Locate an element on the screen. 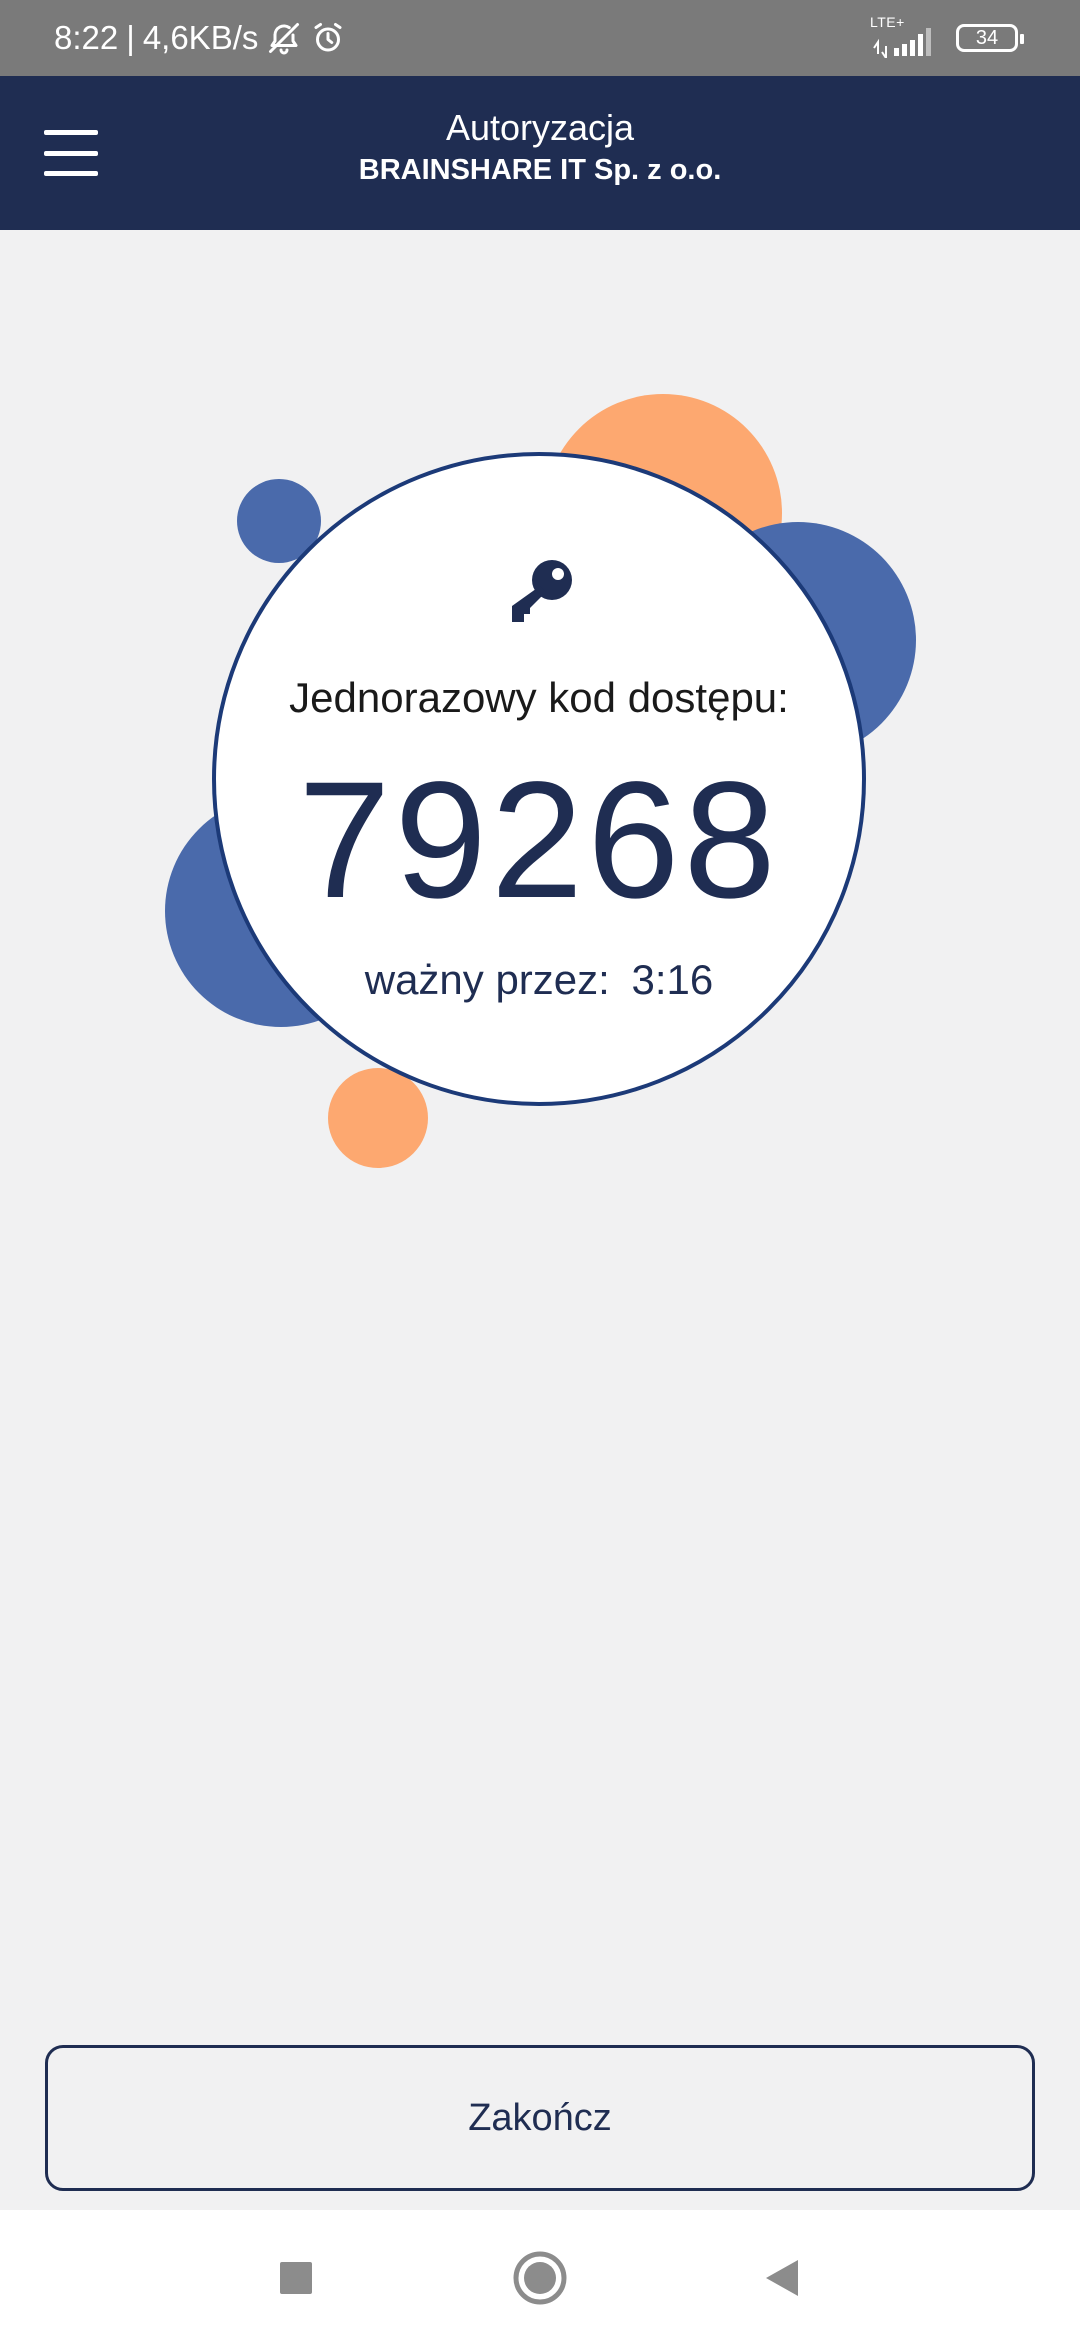 Image resolution: width=1080 pixels, height=2340 pixels. status-bar: 8:22 | 4,6KB/s LTE+ 34 is located at coordinates (540, 38).